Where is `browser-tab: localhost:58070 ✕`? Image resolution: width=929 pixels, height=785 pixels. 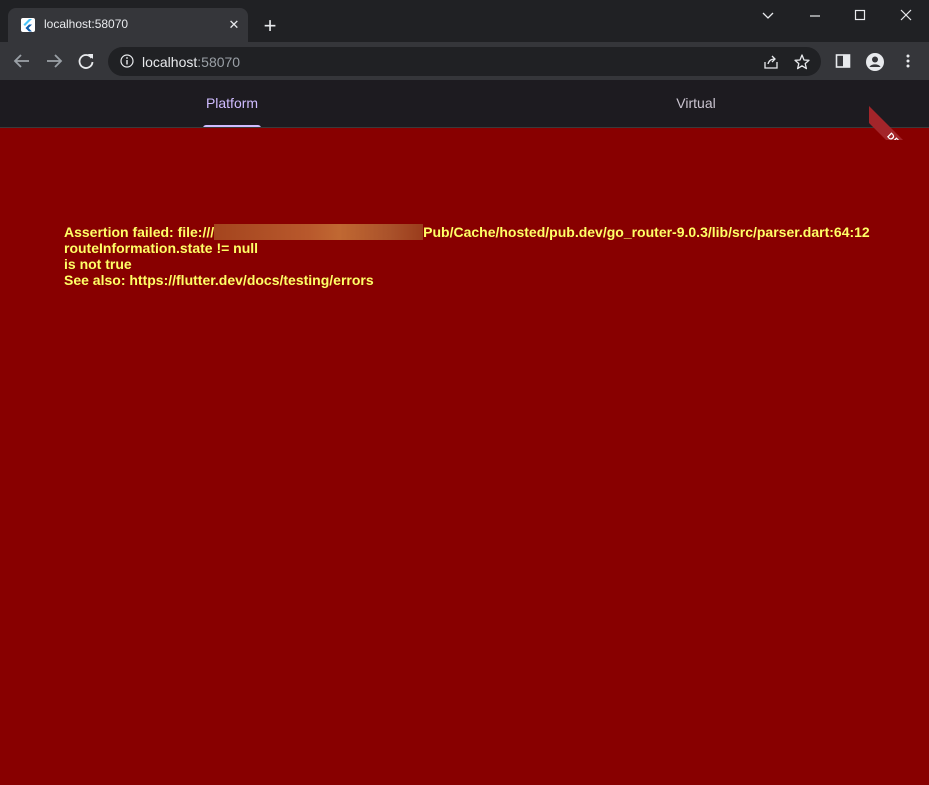
browser-tab: localhost:58070 ✕ is located at coordinates (128, 25).